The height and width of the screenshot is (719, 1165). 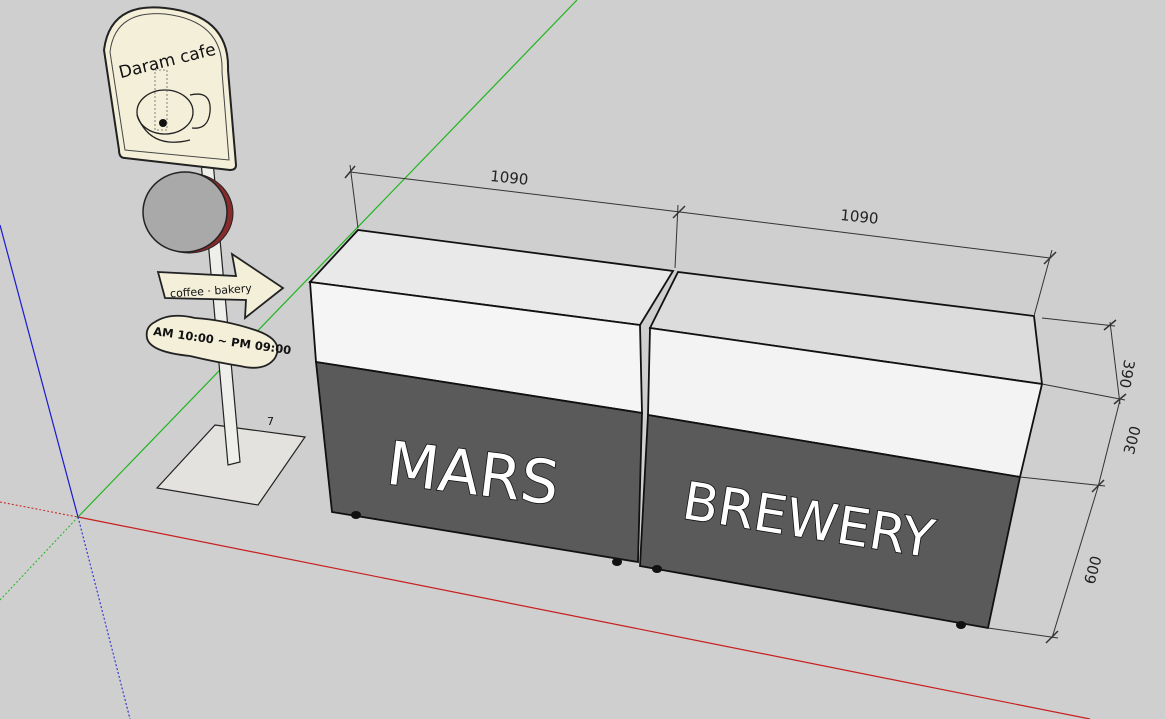 I want to click on red-axis-negative, so click(x=39, y=509).